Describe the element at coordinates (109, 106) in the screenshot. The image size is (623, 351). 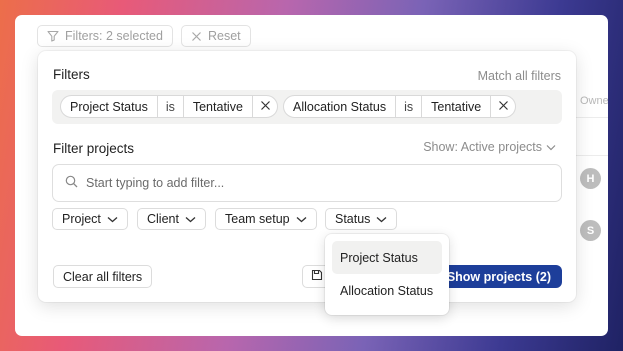
I see `filter-field: Project Status` at that location.